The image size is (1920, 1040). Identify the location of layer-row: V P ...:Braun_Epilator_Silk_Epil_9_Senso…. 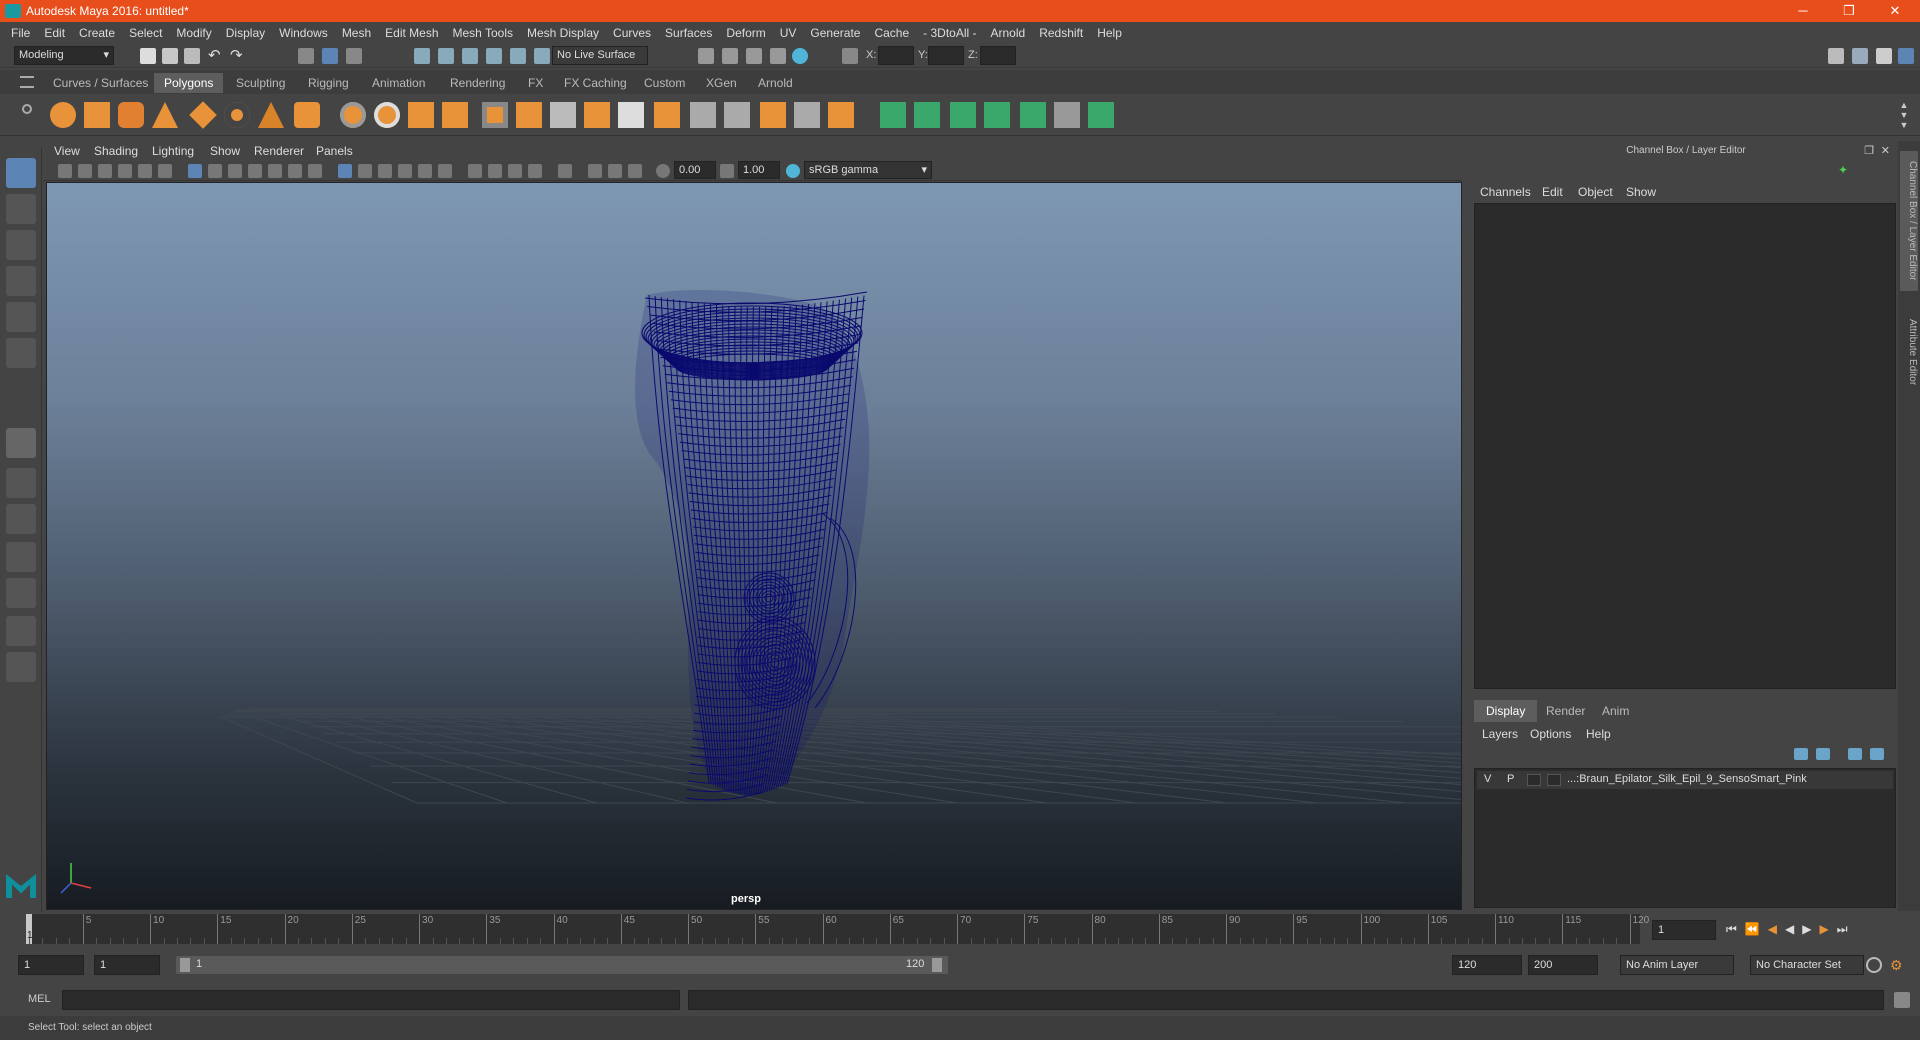
(1685, 780).